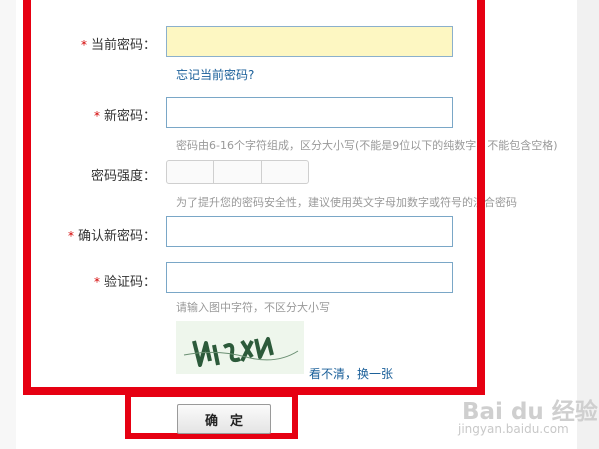 Image resolution: width=599 pixels, height=449 pixels. Describe the element at coordinates (588, 224) in the screenshot. I see `right-background` at that location.